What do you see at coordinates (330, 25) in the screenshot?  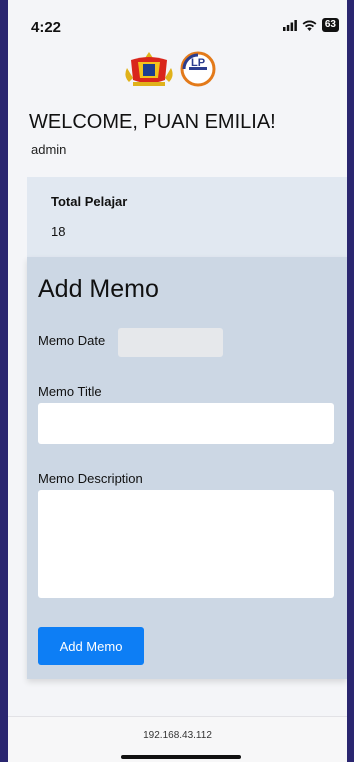 I see `battery-icon: 63` at bounding box center [330, 25].